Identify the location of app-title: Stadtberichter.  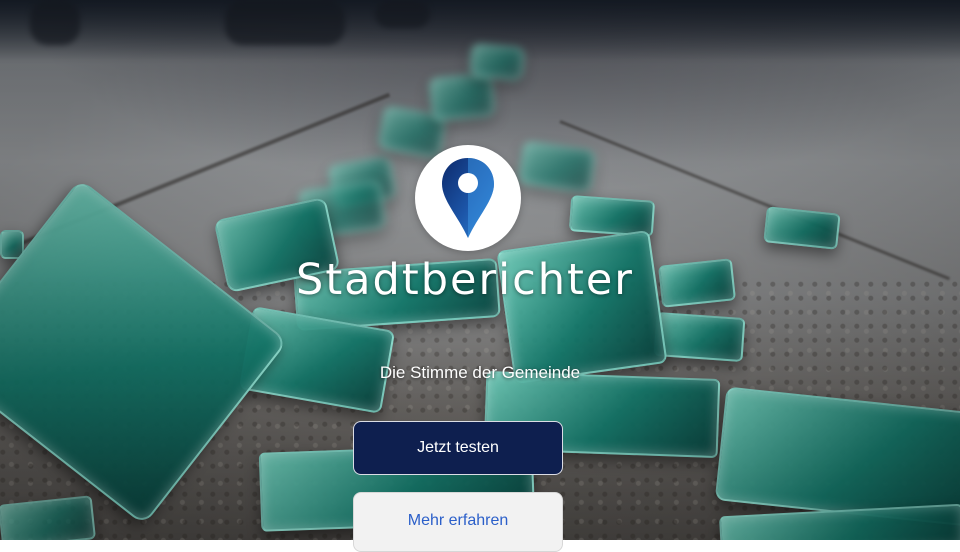
(465, 280).